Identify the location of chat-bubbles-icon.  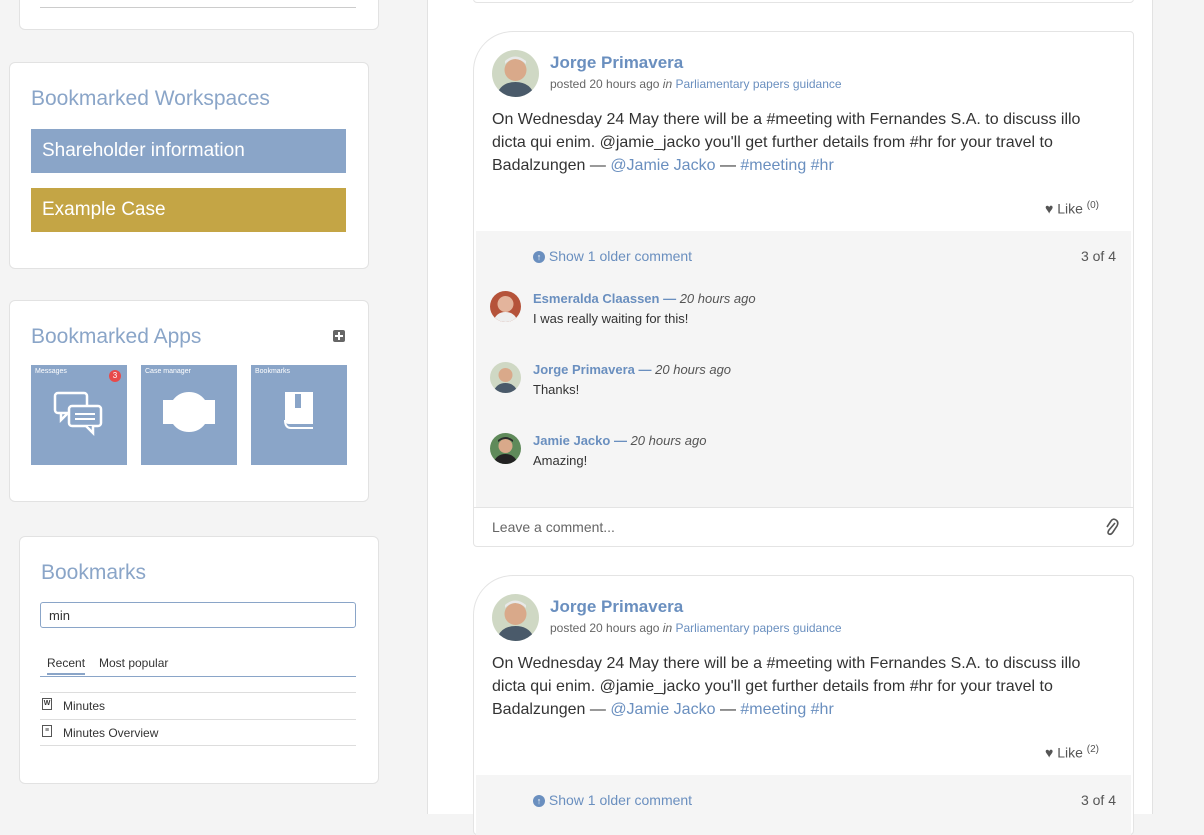
(78, 413).